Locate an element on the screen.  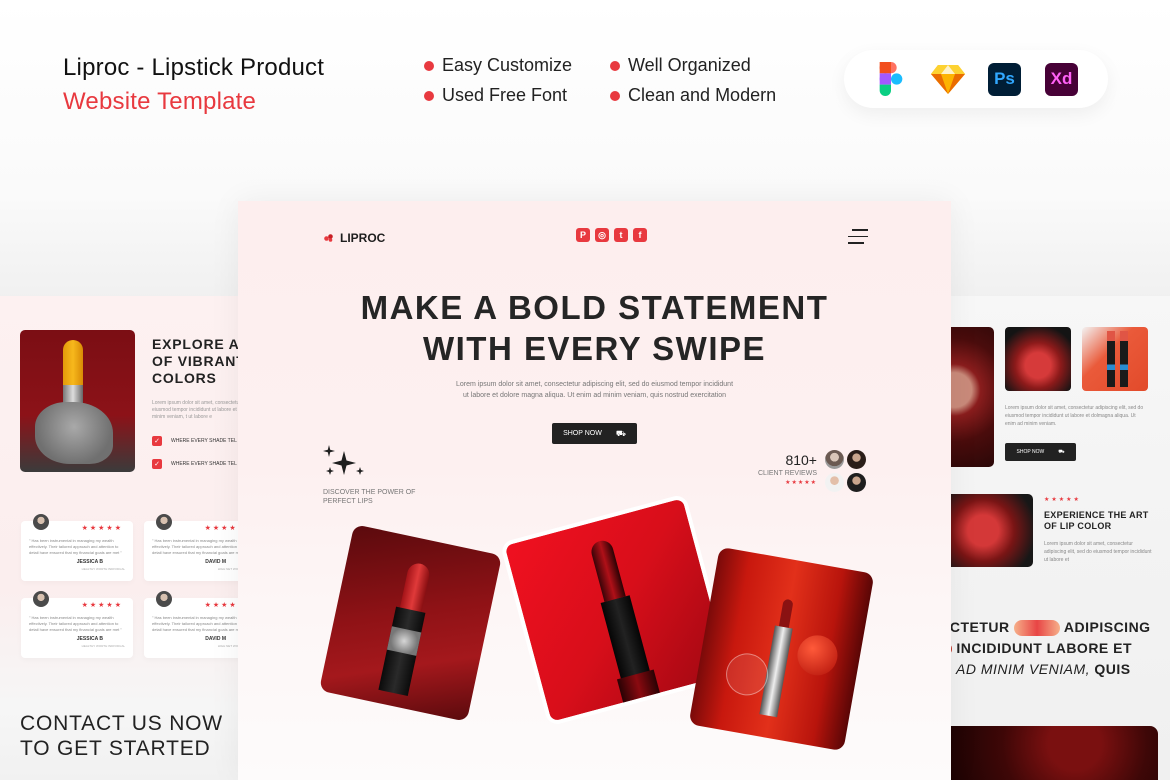
right-shop-now-button: SHOP NOW ⛟ is located at coordinates (1040, 452).